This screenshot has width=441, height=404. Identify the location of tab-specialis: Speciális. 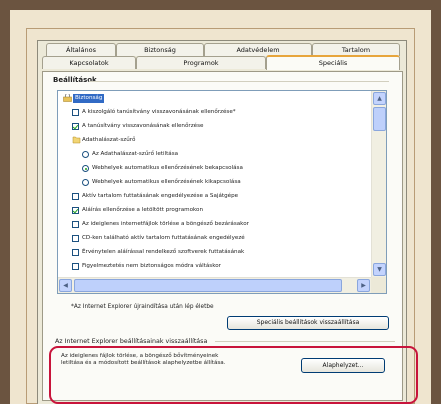
(333, 62).